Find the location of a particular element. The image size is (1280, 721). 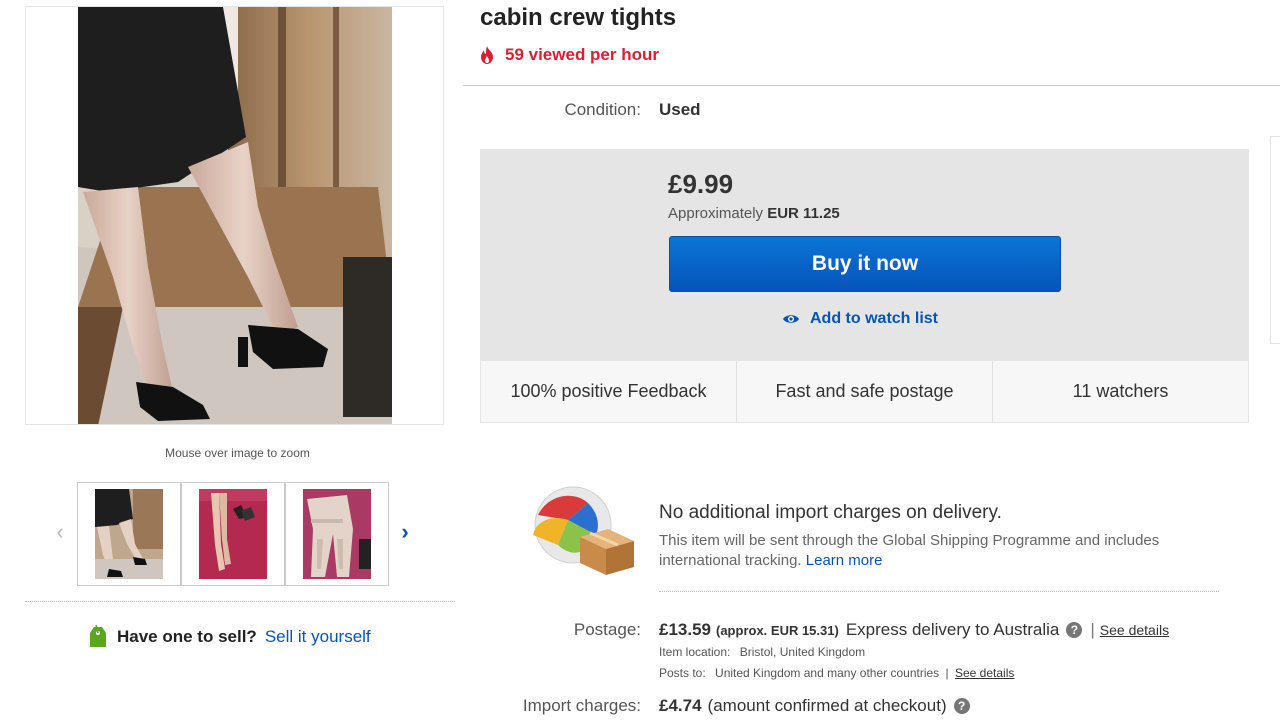

posts-to-value: United Kingdom and many other countries is located at coordinates (827, 673).